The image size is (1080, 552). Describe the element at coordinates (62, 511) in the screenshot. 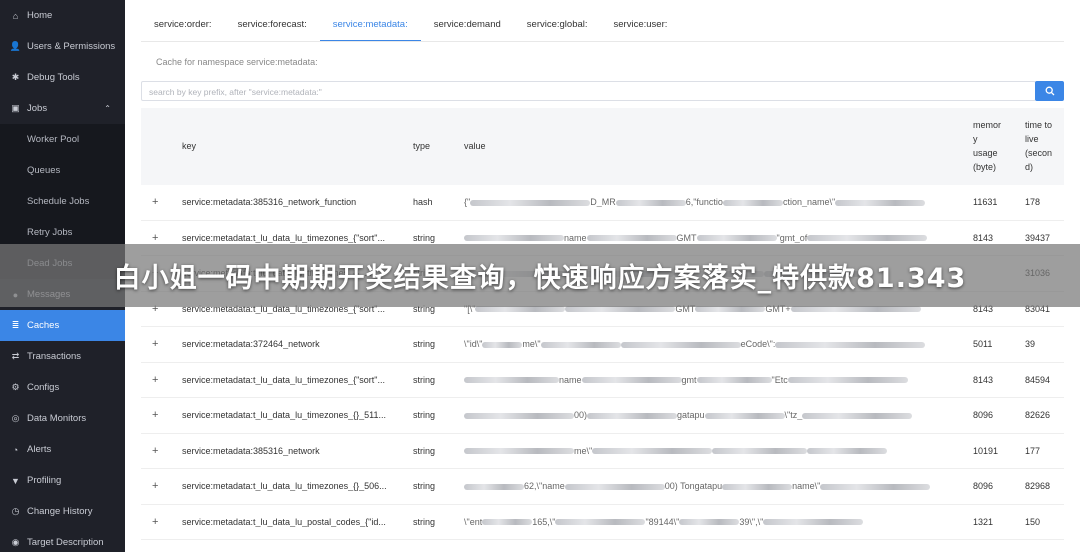

I see `sidebar-item-change-history: ◷ Change History` at that location.